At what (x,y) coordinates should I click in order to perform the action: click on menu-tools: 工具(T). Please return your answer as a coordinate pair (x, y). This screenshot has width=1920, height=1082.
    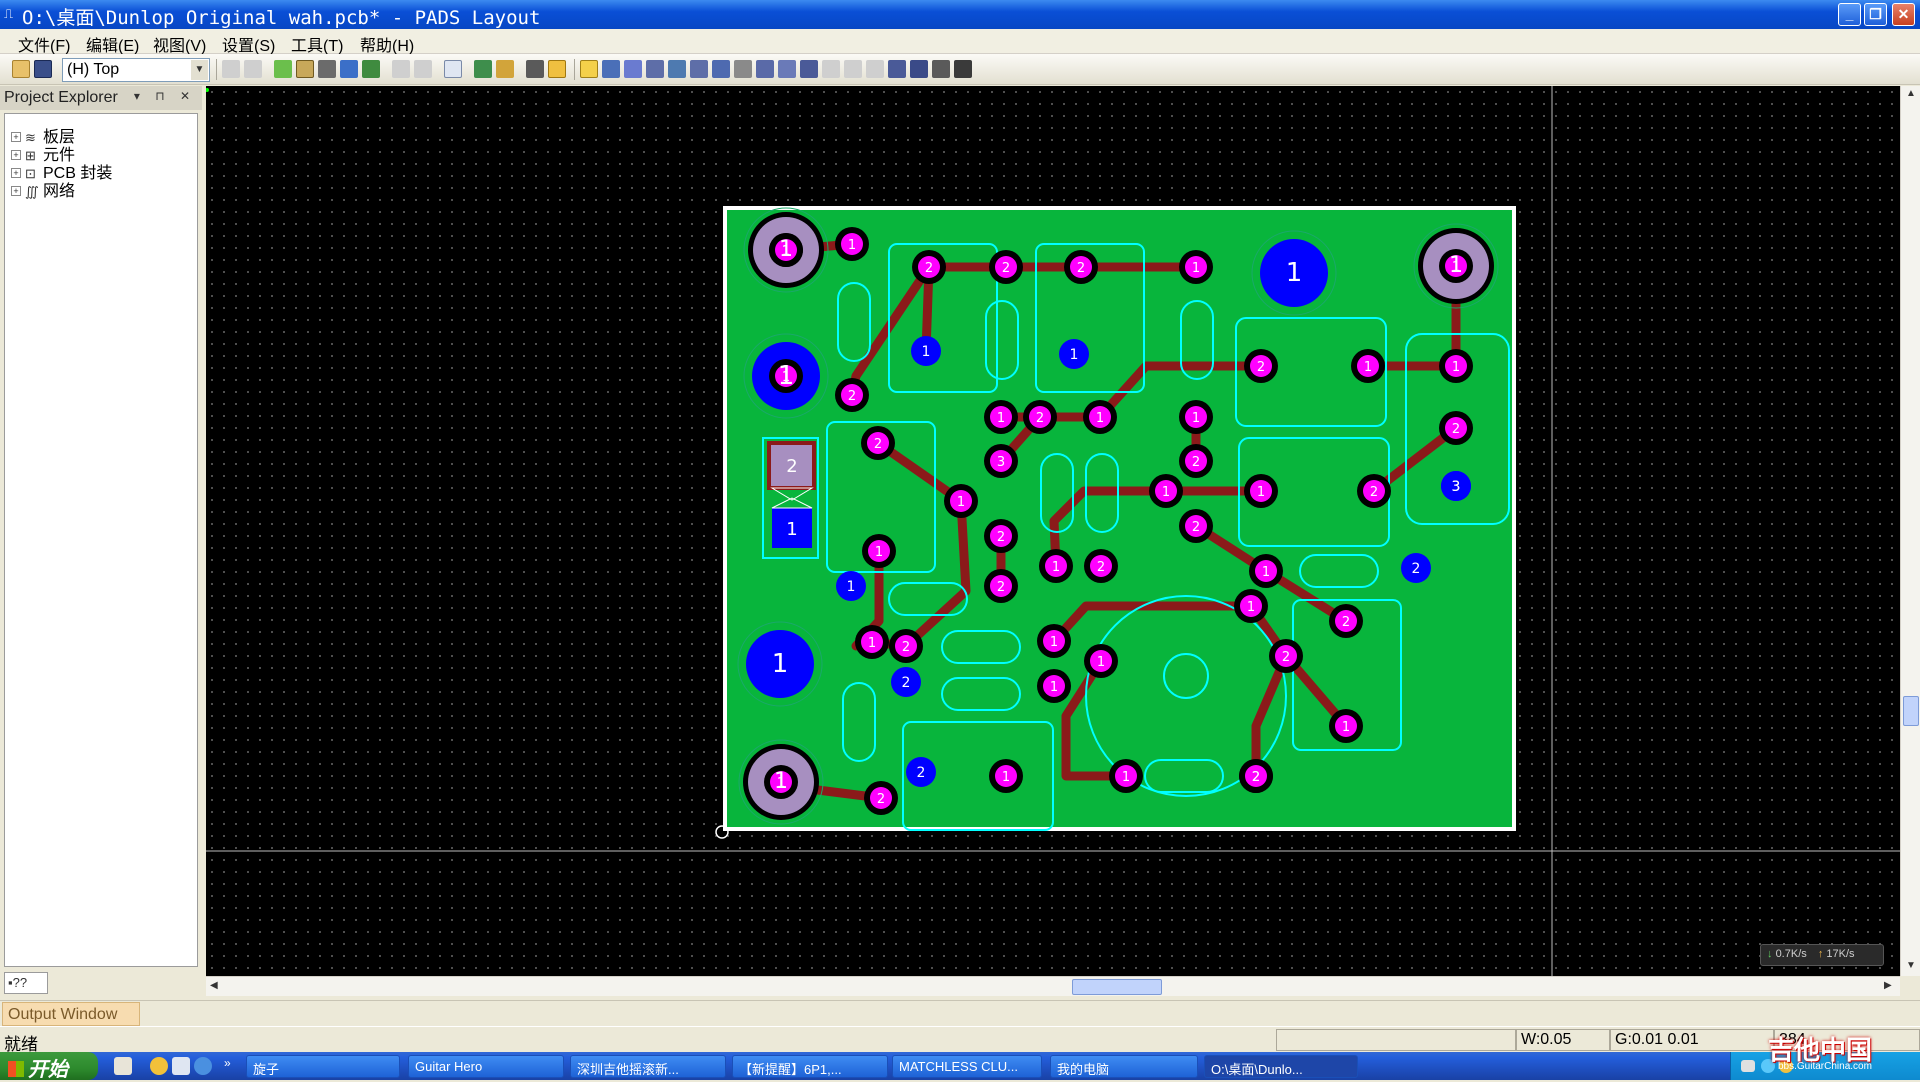
    Looking at the image, I should click on (317, 44).